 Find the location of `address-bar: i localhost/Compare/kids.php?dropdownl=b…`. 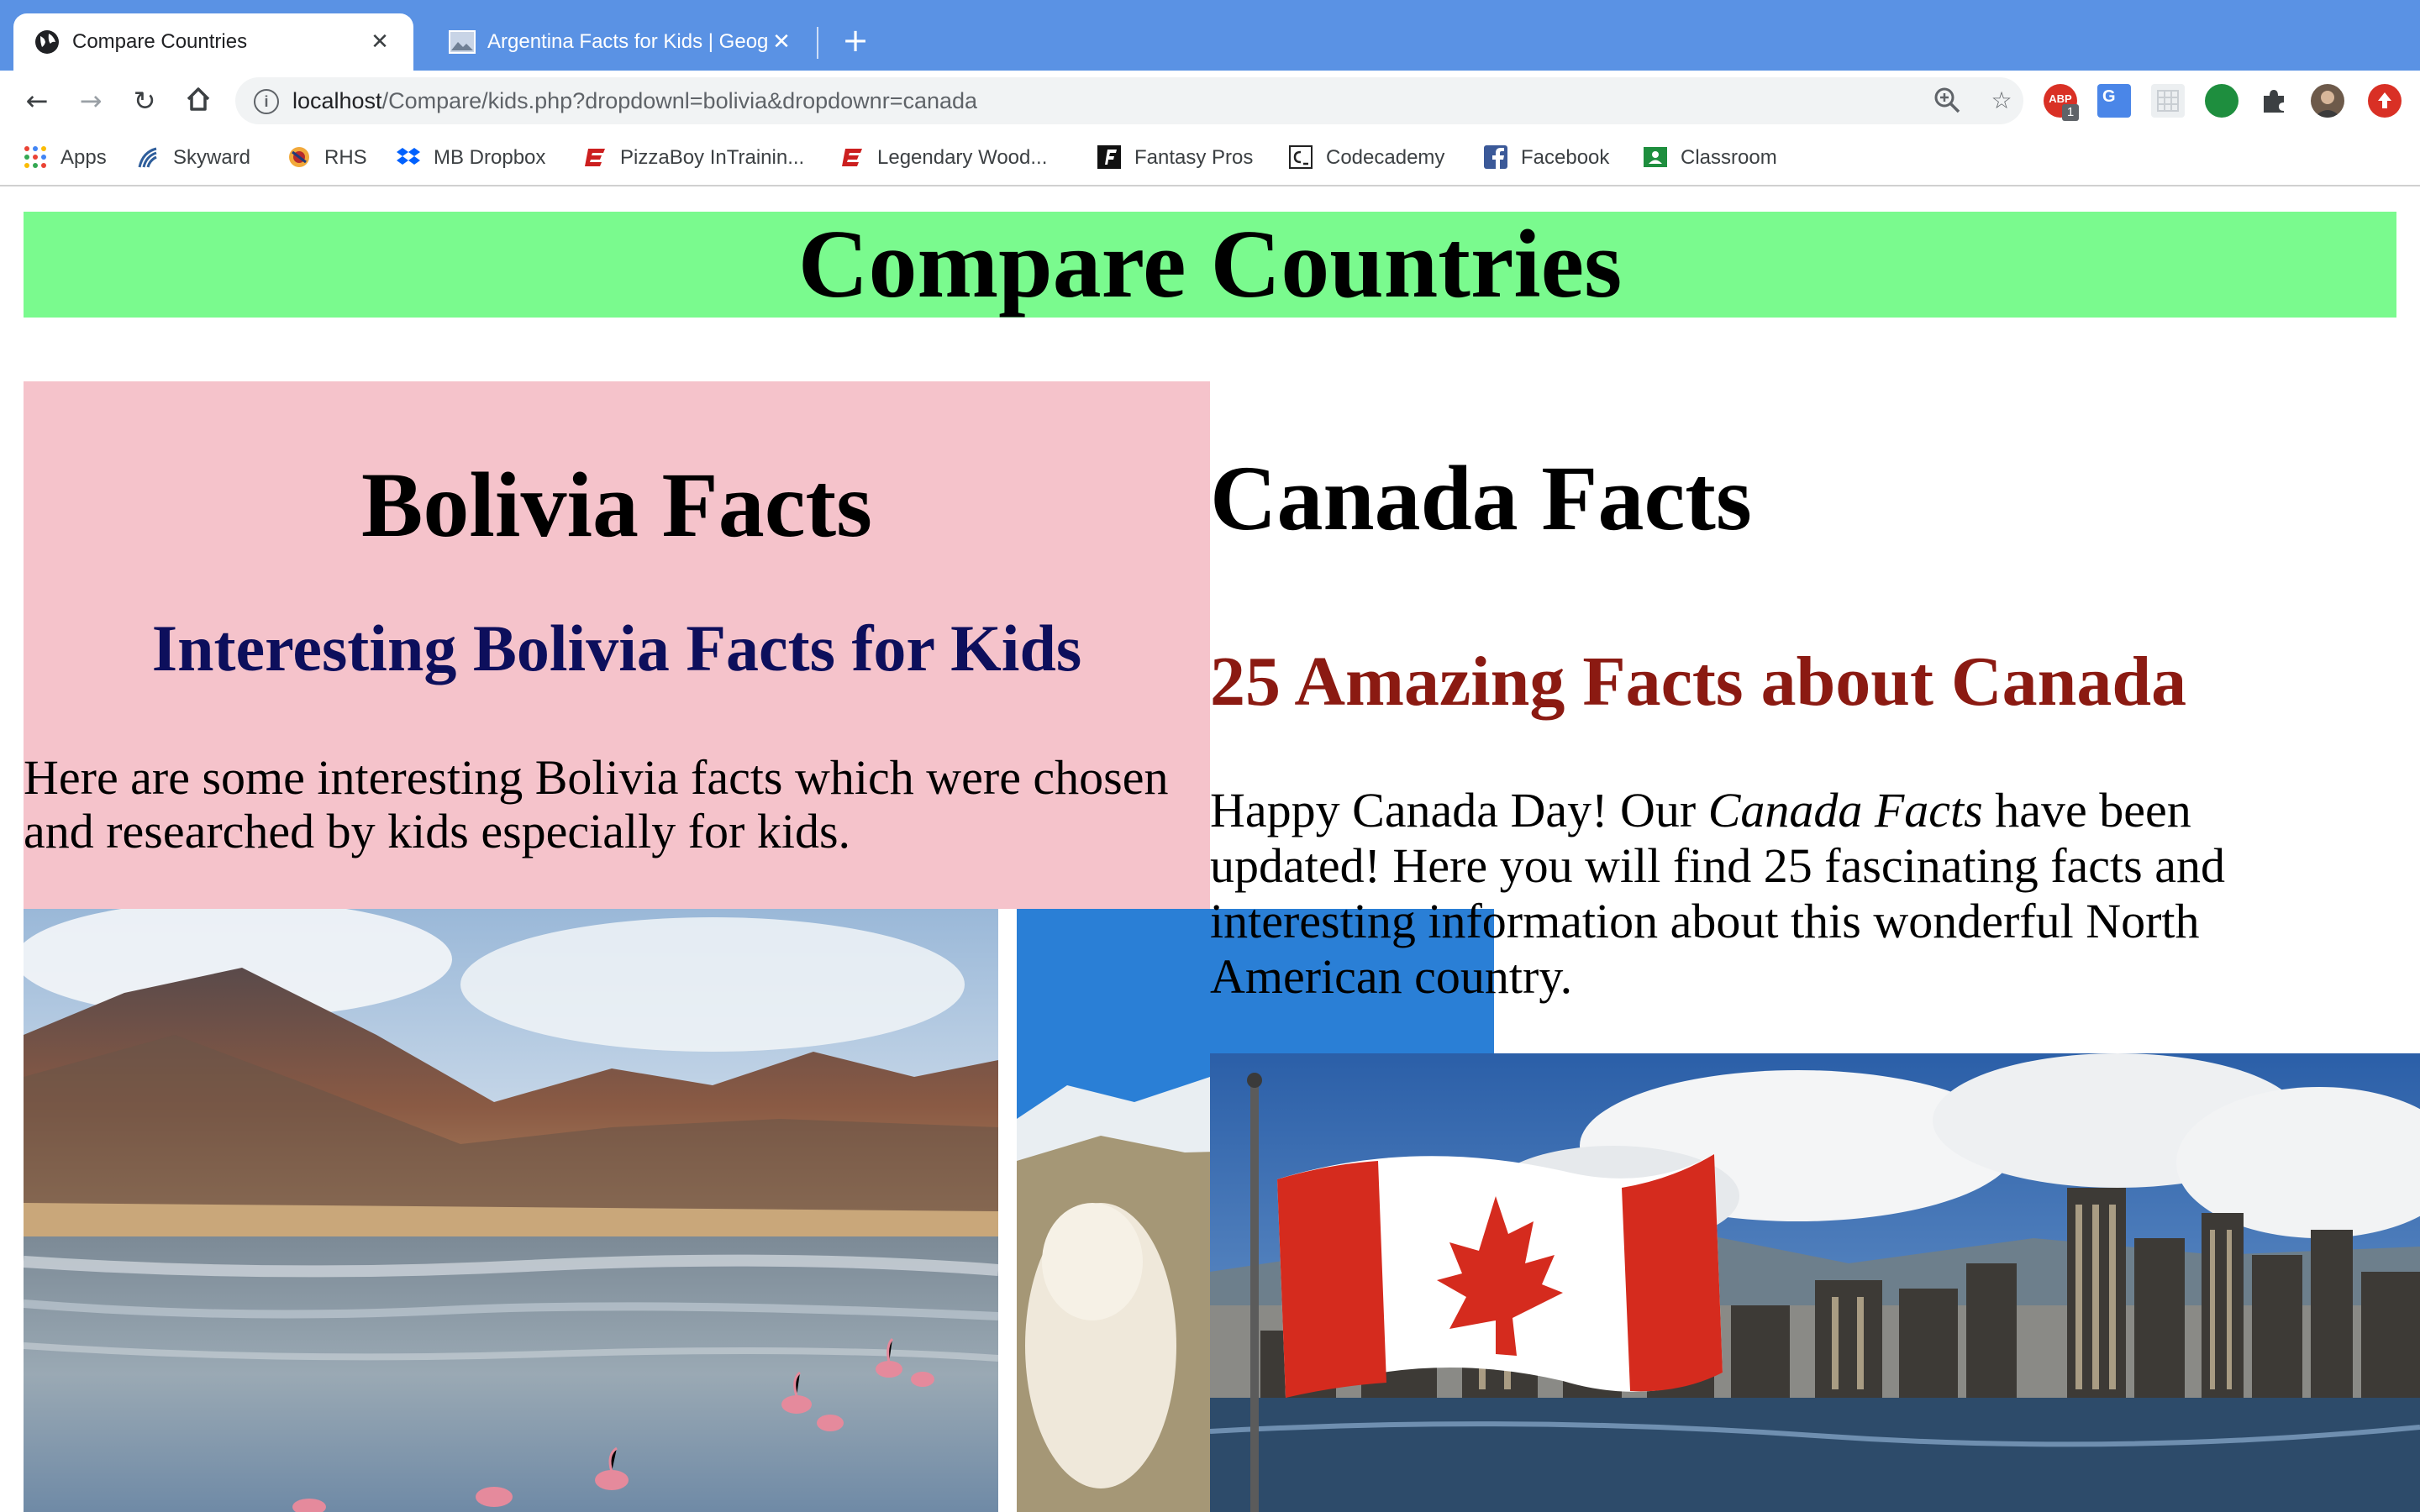

address-bar: i localhost/Compare/kids.php?dropdownl=b… is located at coordinates (1129, 100).